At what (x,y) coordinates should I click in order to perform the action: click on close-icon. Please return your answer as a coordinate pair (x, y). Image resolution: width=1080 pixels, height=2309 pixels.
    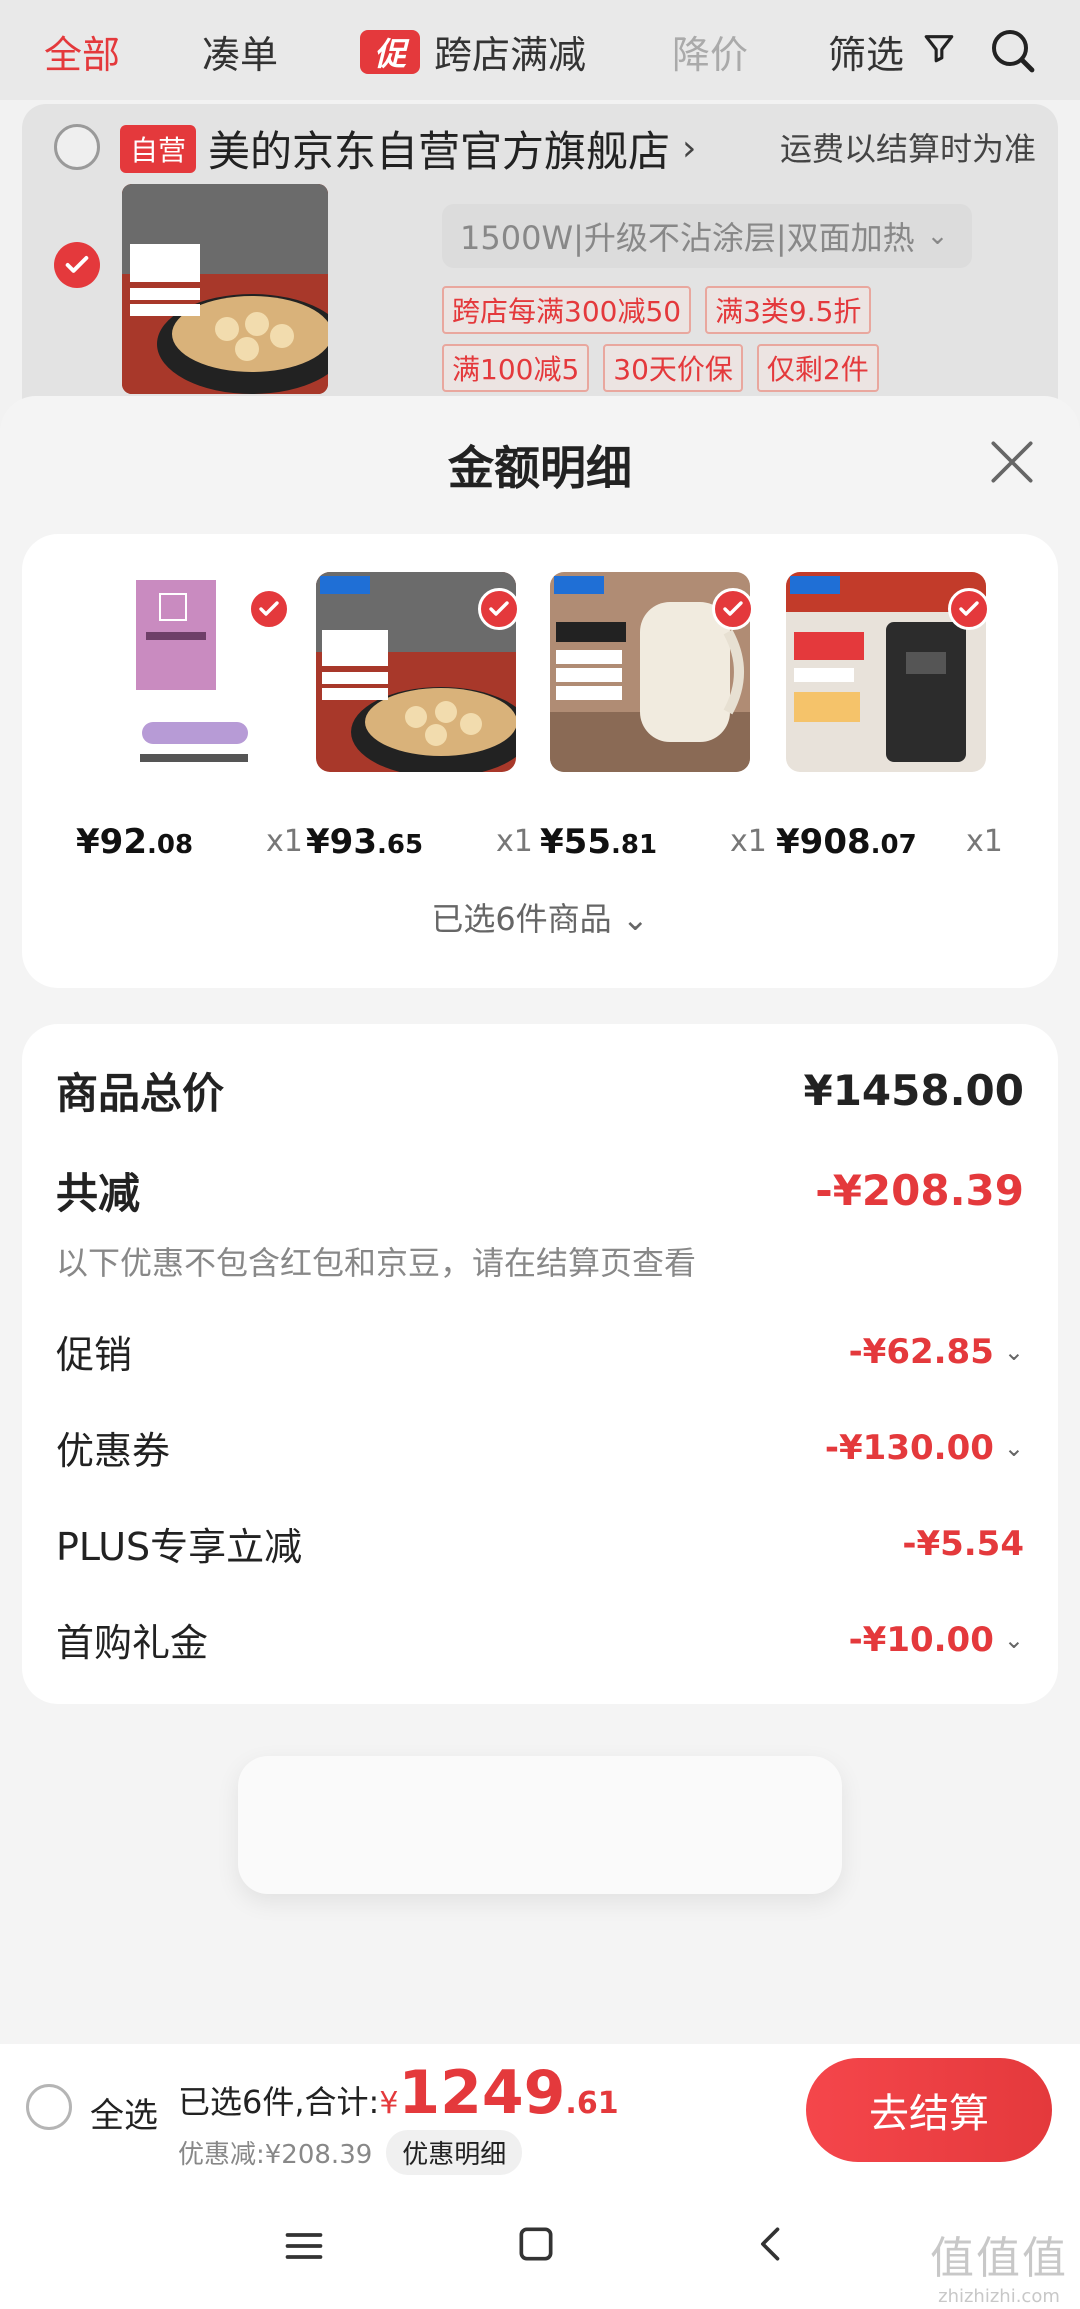
    Looking at the image, I should click on (1012, 462).